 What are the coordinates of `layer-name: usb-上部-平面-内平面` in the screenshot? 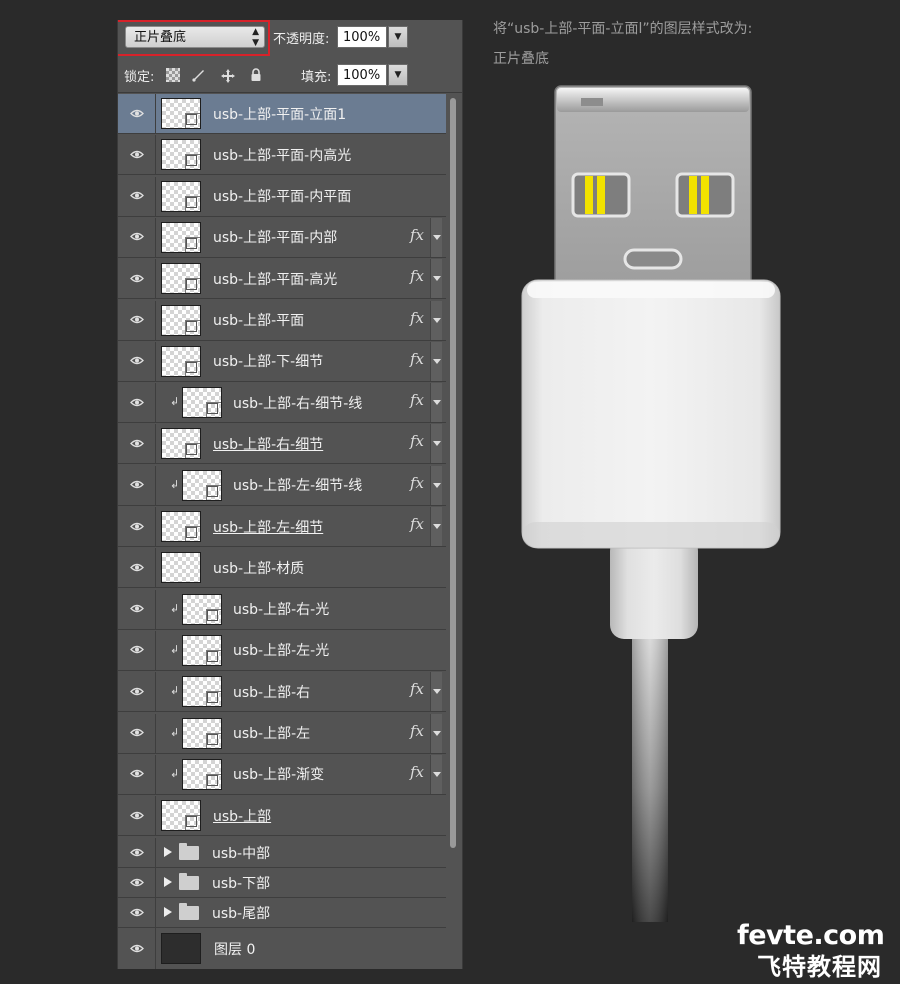 It's located at (282, 196).